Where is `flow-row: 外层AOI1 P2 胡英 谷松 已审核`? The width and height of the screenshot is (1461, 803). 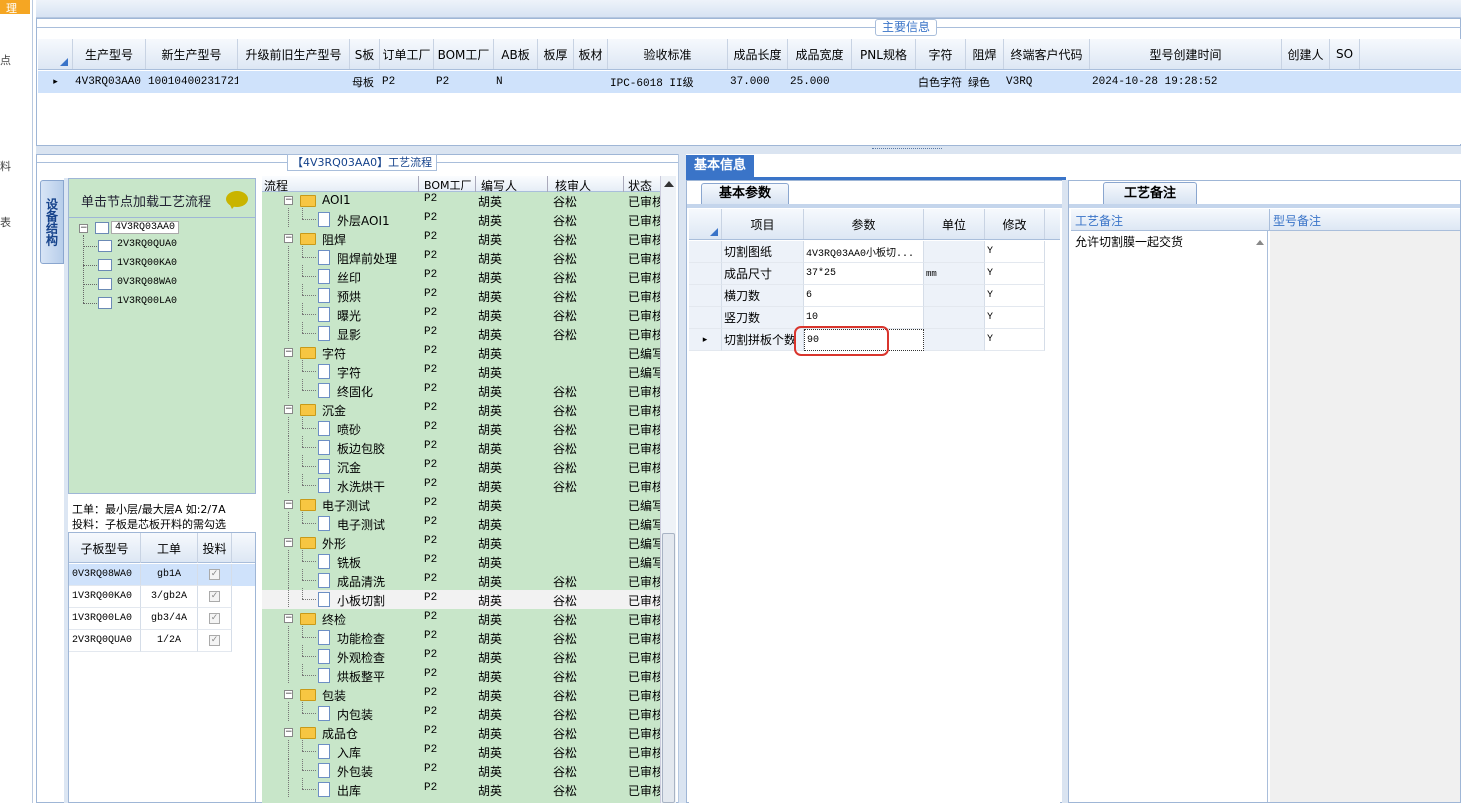 flow-row: 外层AOI1 P2 胡英 谷松 已审核 is located at coordinates (463, 218).